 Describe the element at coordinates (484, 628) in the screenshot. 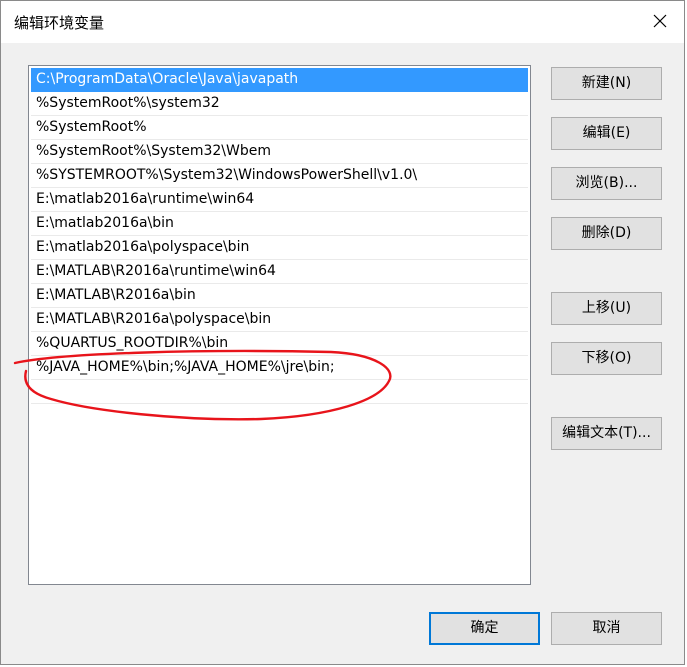

I see `ok-button: 确定` at that location.